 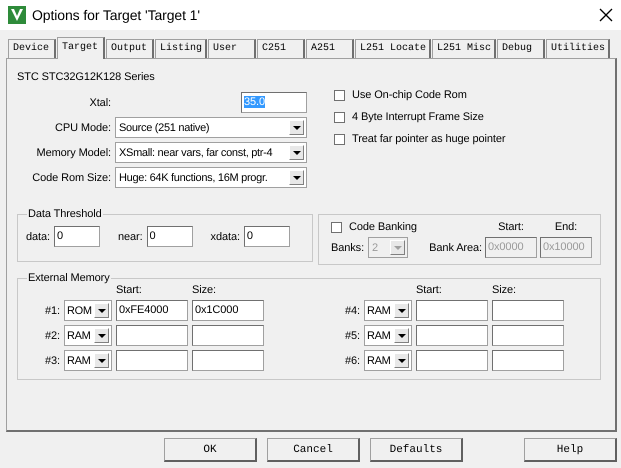 What do you see at coordinates (52, 336) in the screenshot?
I see `row-label: #2:` at bounding box center [52, 336].